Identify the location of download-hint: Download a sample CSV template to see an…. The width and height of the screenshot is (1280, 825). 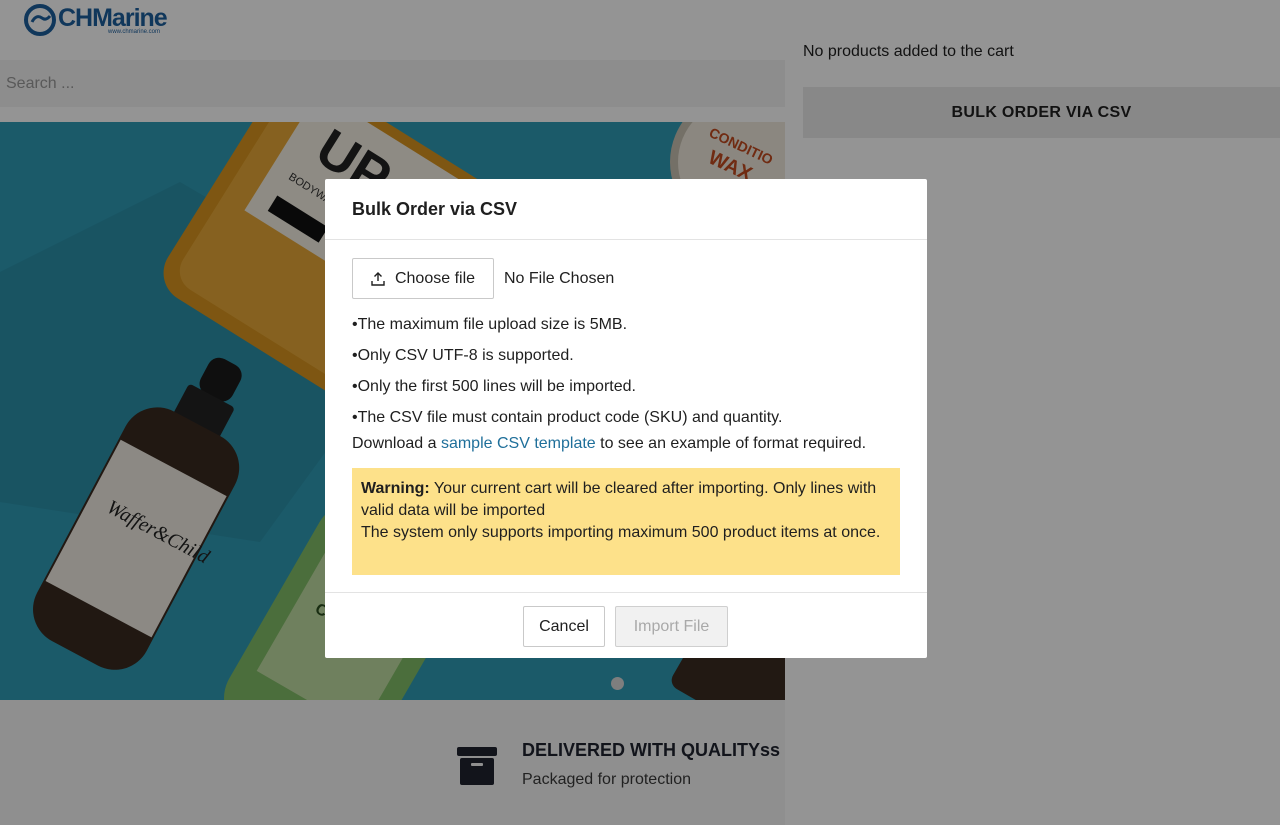
(609, 444).